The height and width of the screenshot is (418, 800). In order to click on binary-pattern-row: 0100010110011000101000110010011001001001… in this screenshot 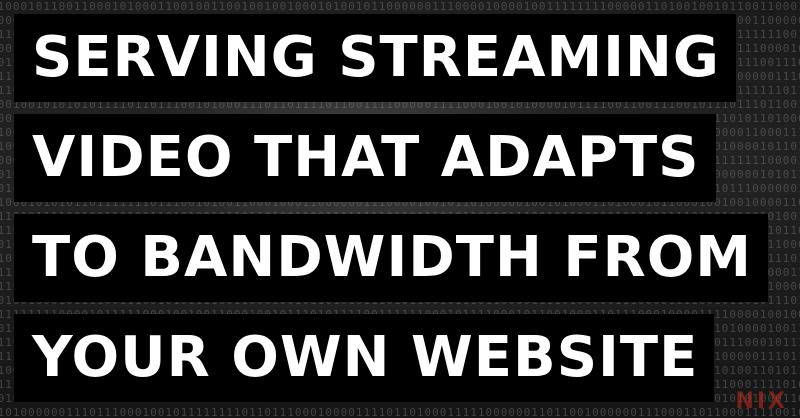, I will do `click(400, 6)`.